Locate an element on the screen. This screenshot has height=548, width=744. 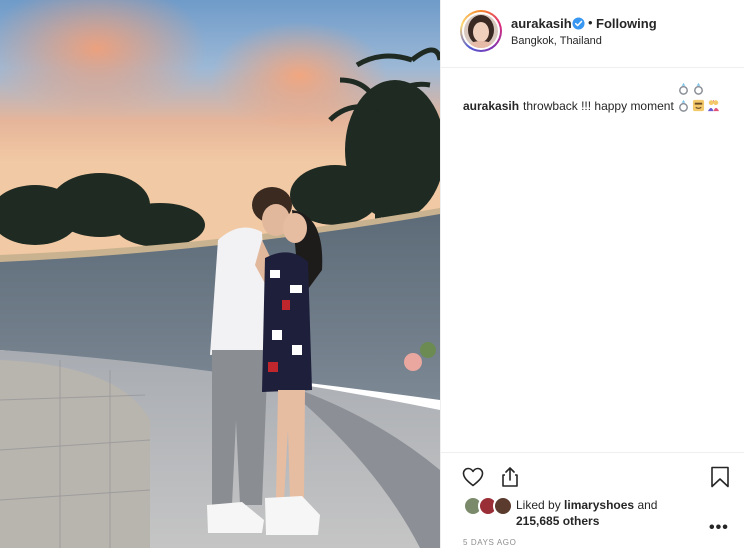
liked-by-user-link: limaryshoes is located at coordinates (599, 505).